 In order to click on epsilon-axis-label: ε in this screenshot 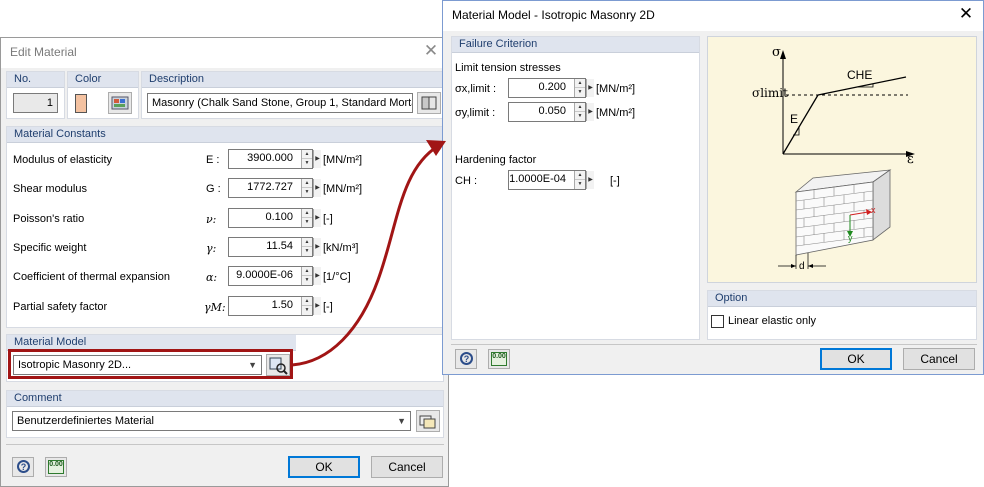, I will do `click(910, 159)`.